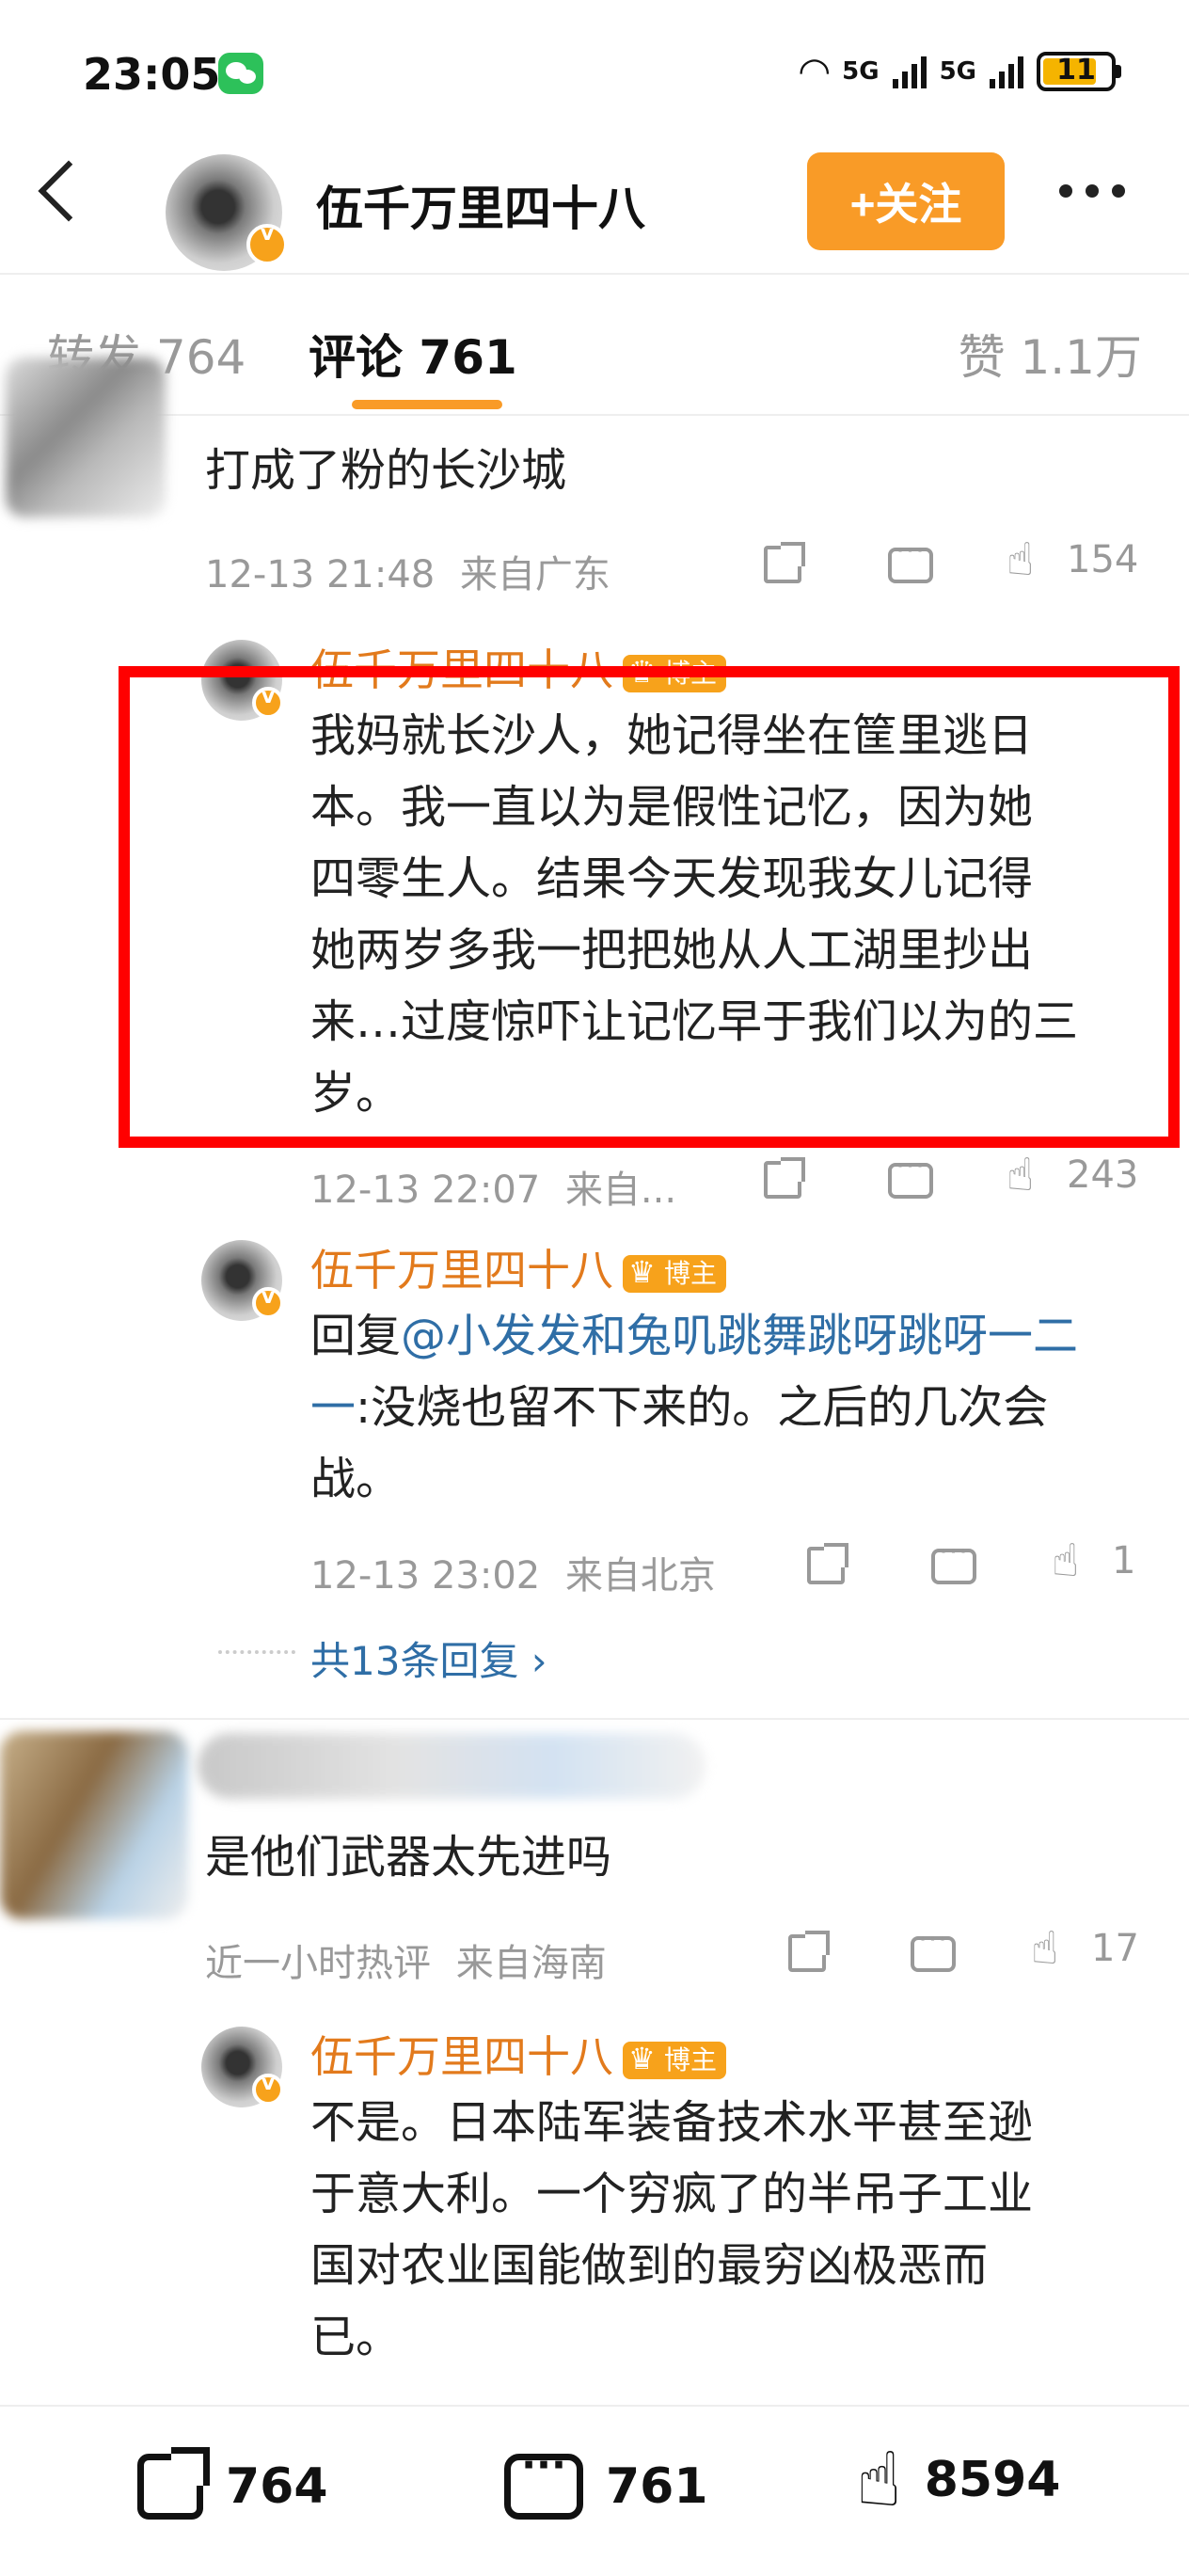 This screenshot has height=2576, width=1189. Describe the element at coordinates (649, 2266) in the screenshot. I see `reply-3-line: 国对农业国能做到的最穷凶极恶而` at that location.